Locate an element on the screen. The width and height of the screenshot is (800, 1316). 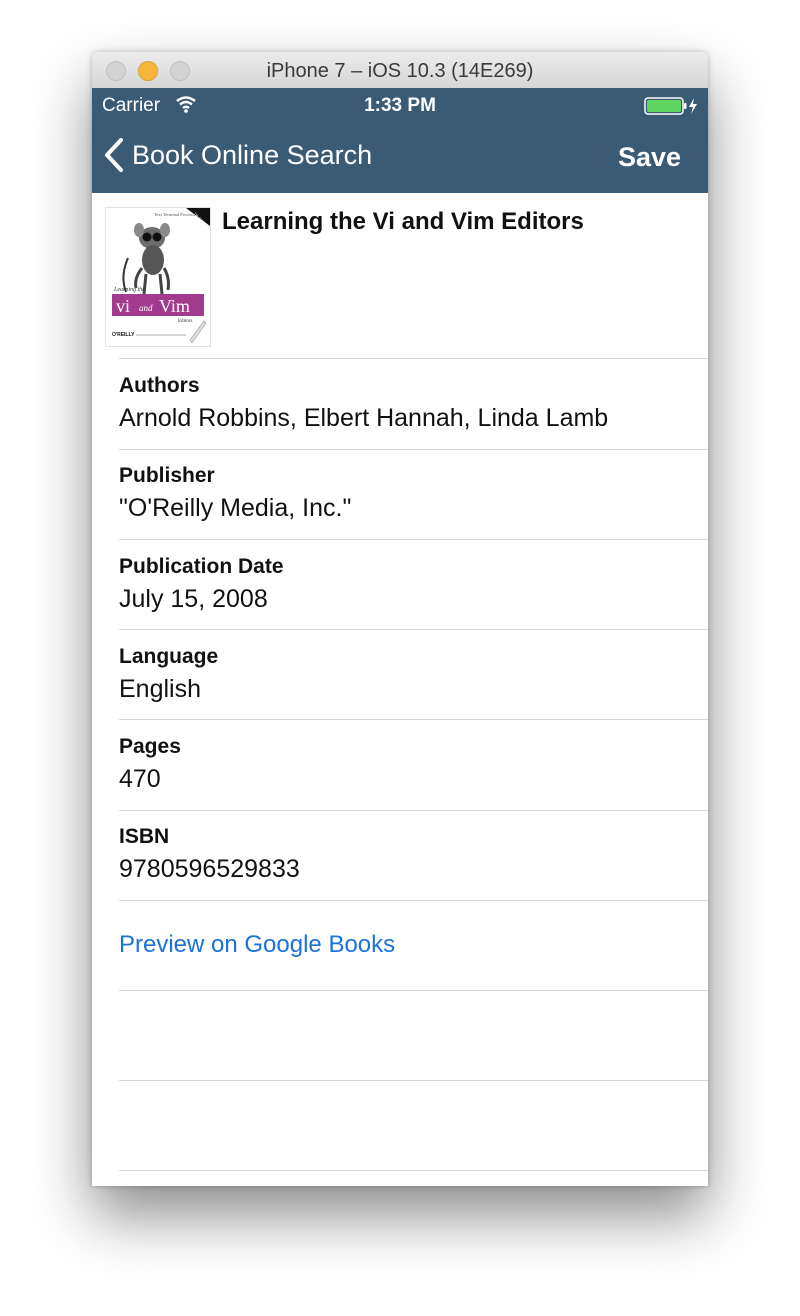
window-titlebar: iPhone 7 – iOS 10.3 (14E269) is located at coordinates (400, 70).